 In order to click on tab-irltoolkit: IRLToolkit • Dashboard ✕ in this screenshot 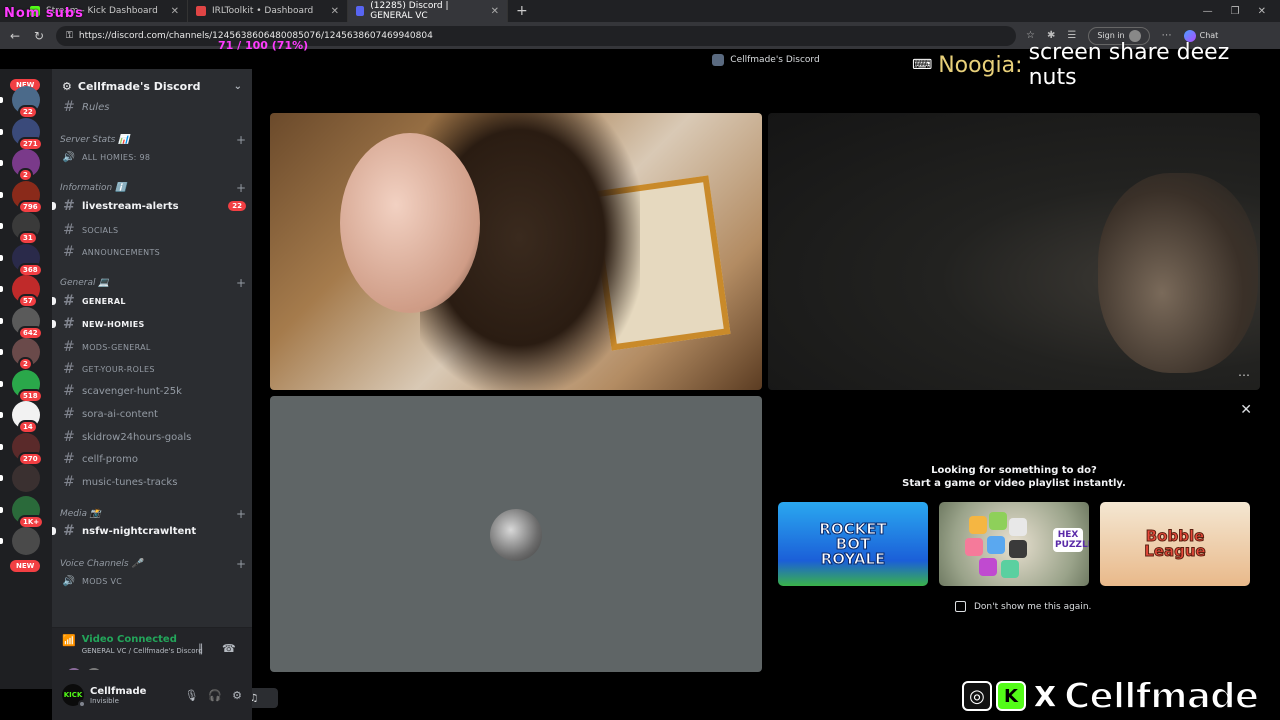, I will do `click(268, 11)`.